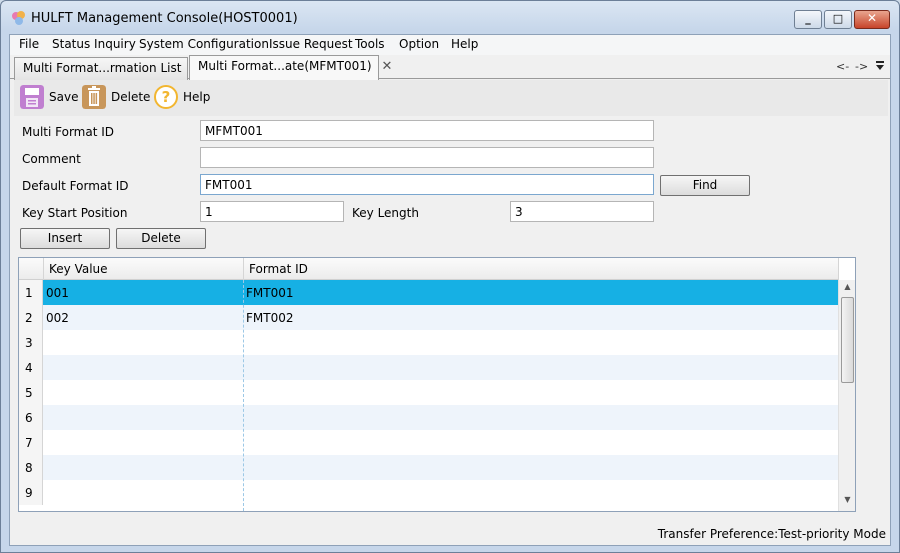  I want to click on app-icon, so click(18, 18).